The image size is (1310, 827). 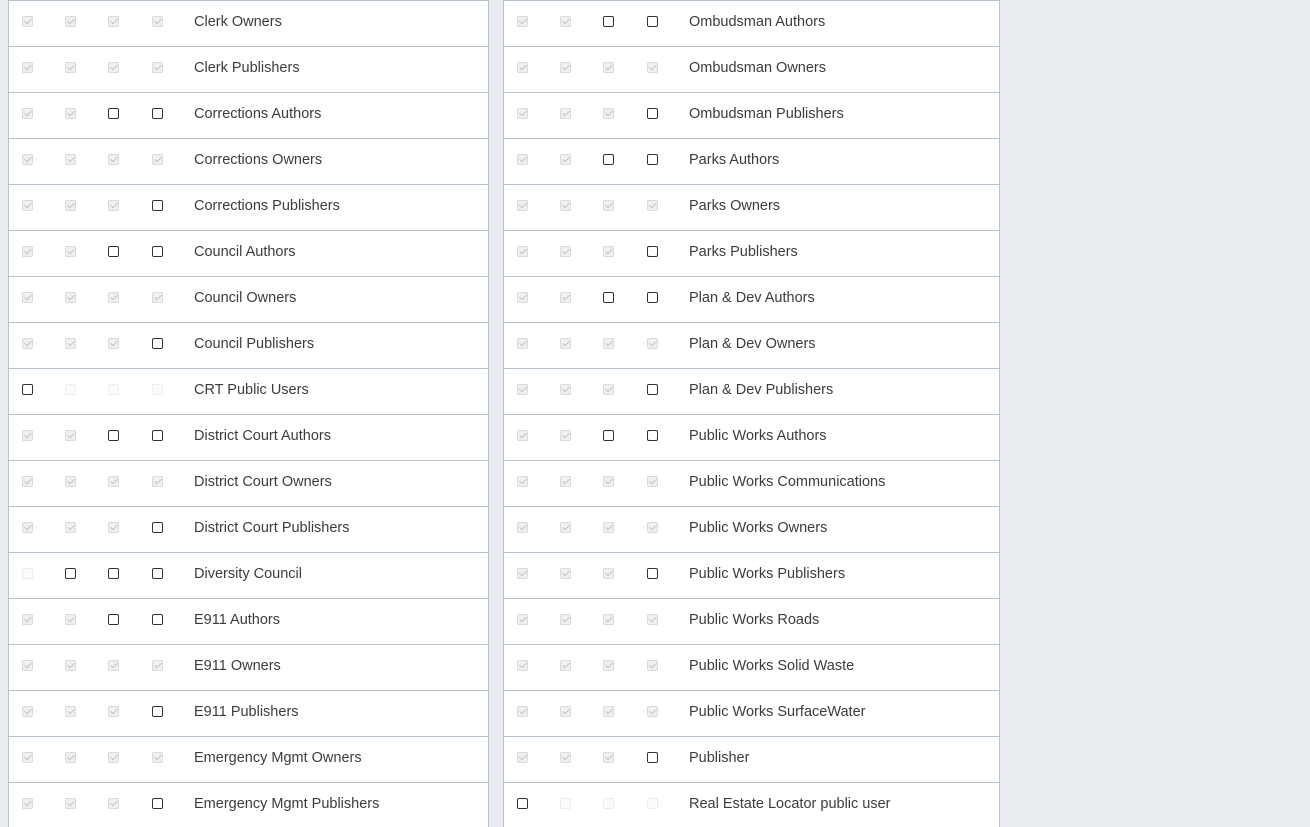 I want to click on table-row: Corrections Owners, so click(x=248, y=161).